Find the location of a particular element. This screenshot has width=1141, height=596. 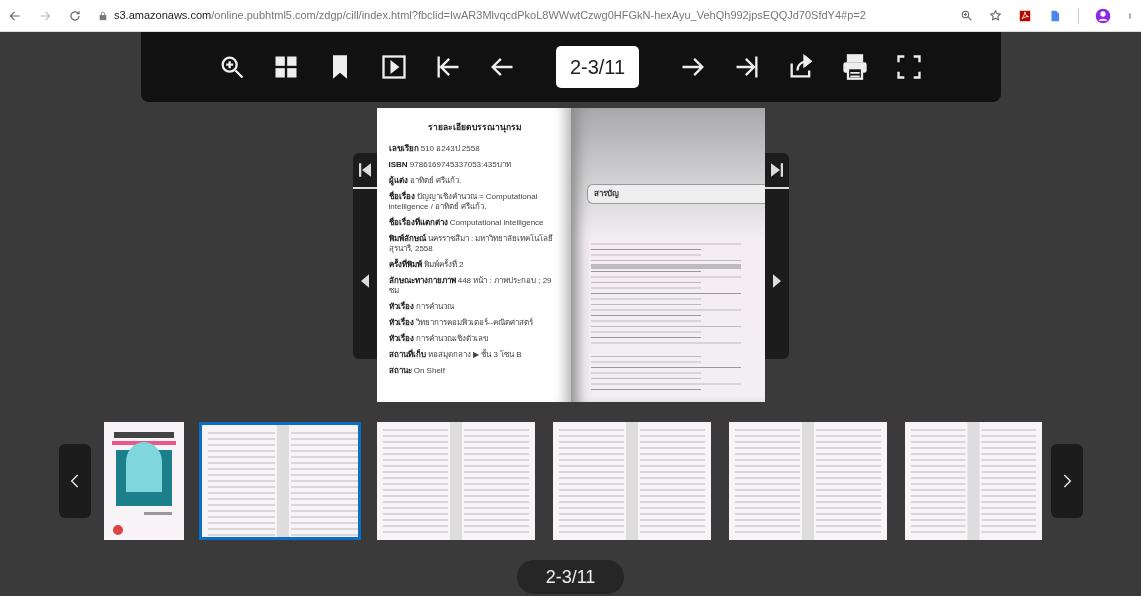

record-field: เลขเรียก 510 อ243ป 2558 is located at coordinates (474, 149).